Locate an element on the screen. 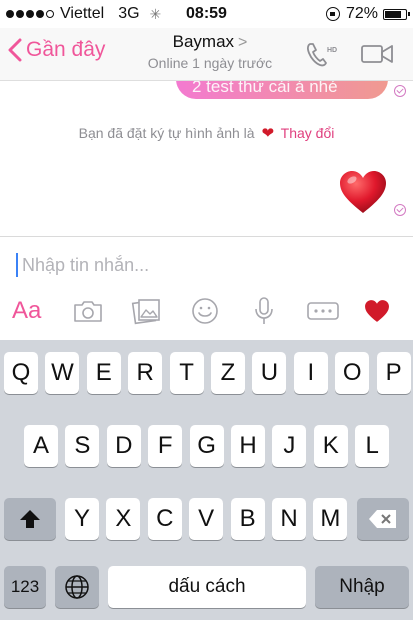  voice-button is located at coordinates (264, 311).